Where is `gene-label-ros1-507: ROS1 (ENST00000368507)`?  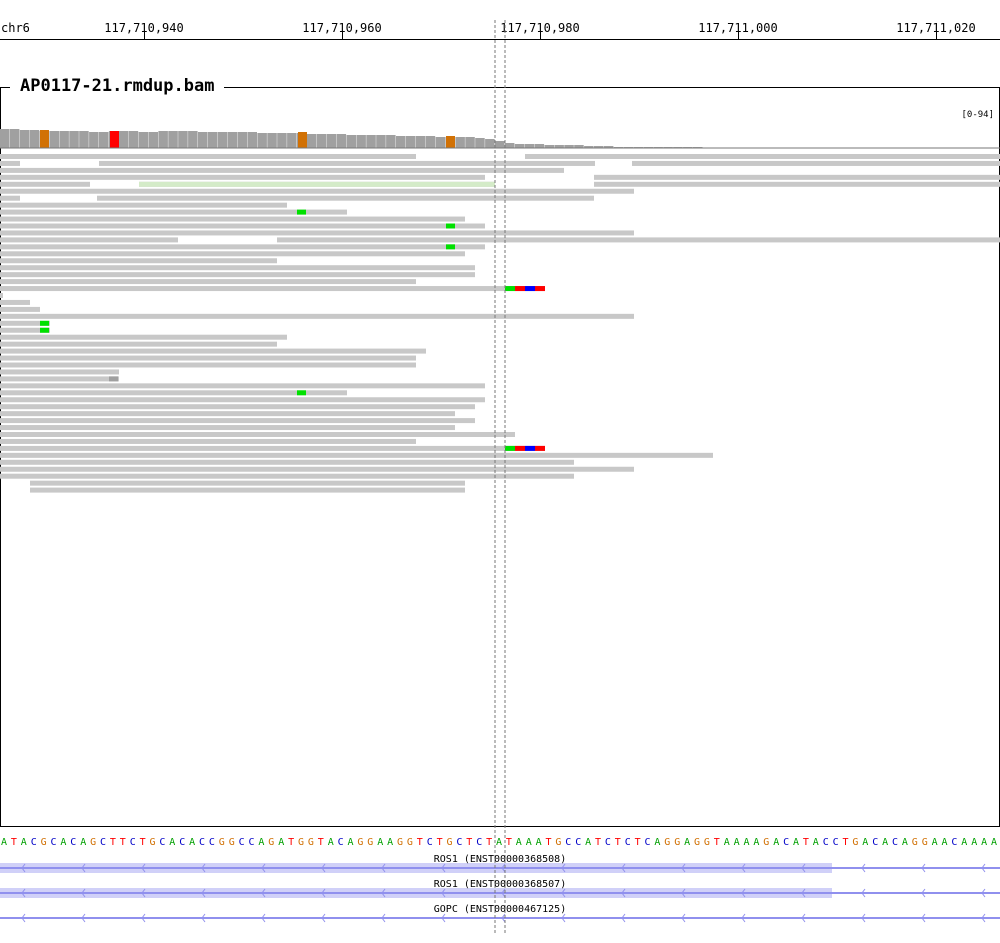
gene-label-ros1-507: ROS1 (ENST00000368507) is located at coordinates (500, 884).